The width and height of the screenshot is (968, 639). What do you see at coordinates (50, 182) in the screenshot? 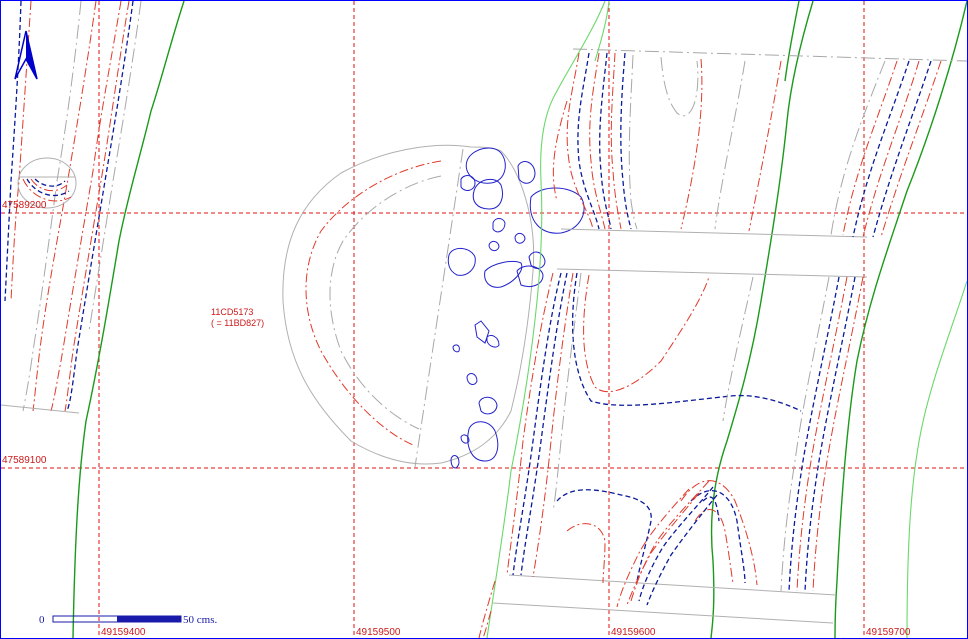
I see `small-pit-contour` at bounding box center [50, 182].